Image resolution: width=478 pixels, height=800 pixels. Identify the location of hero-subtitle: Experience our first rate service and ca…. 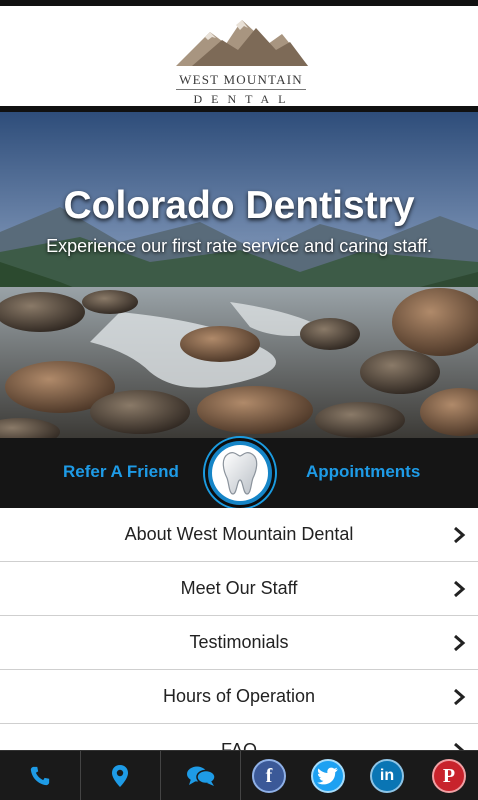
(239, 246).